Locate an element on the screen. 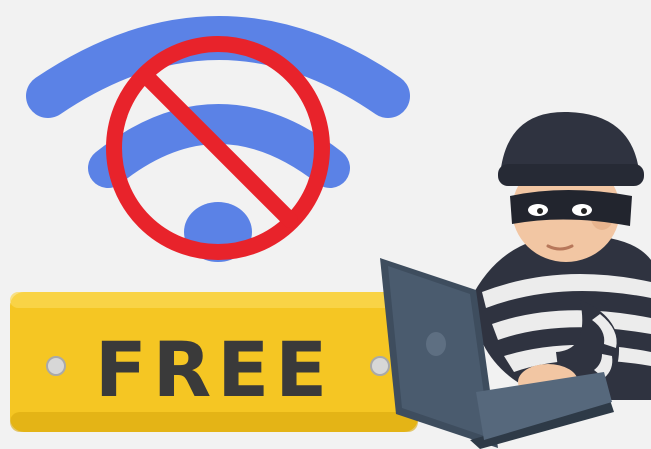 The image size is (651, 449). free-sign-label: FREE is located at coordinates (214, 369).